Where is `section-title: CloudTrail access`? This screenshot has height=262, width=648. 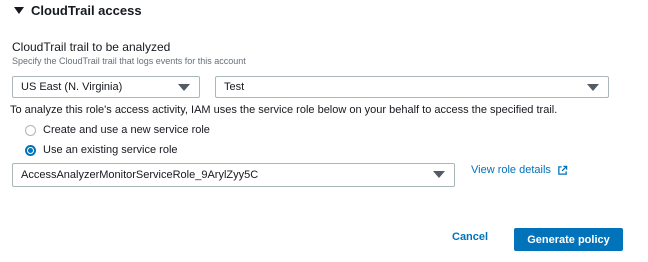
section-title: CloudTrail access is located at coordinates (86, 10).